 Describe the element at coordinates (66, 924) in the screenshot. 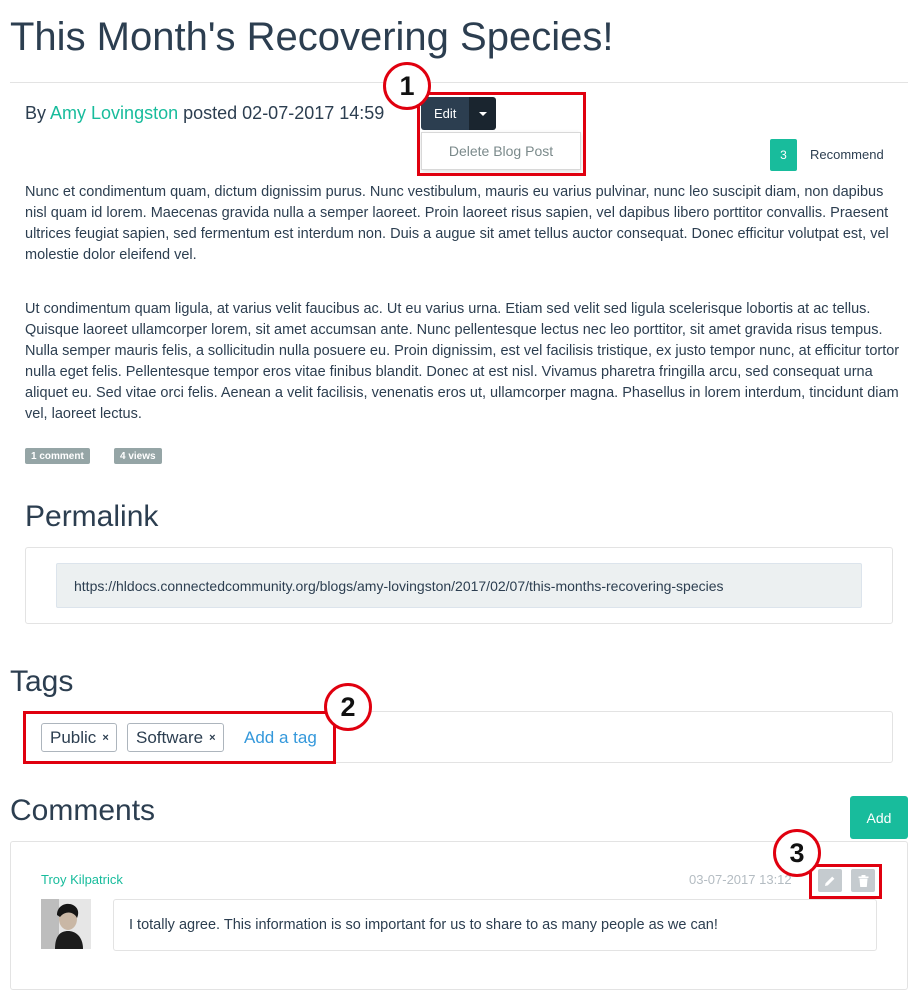

I see `avatar` at that location.